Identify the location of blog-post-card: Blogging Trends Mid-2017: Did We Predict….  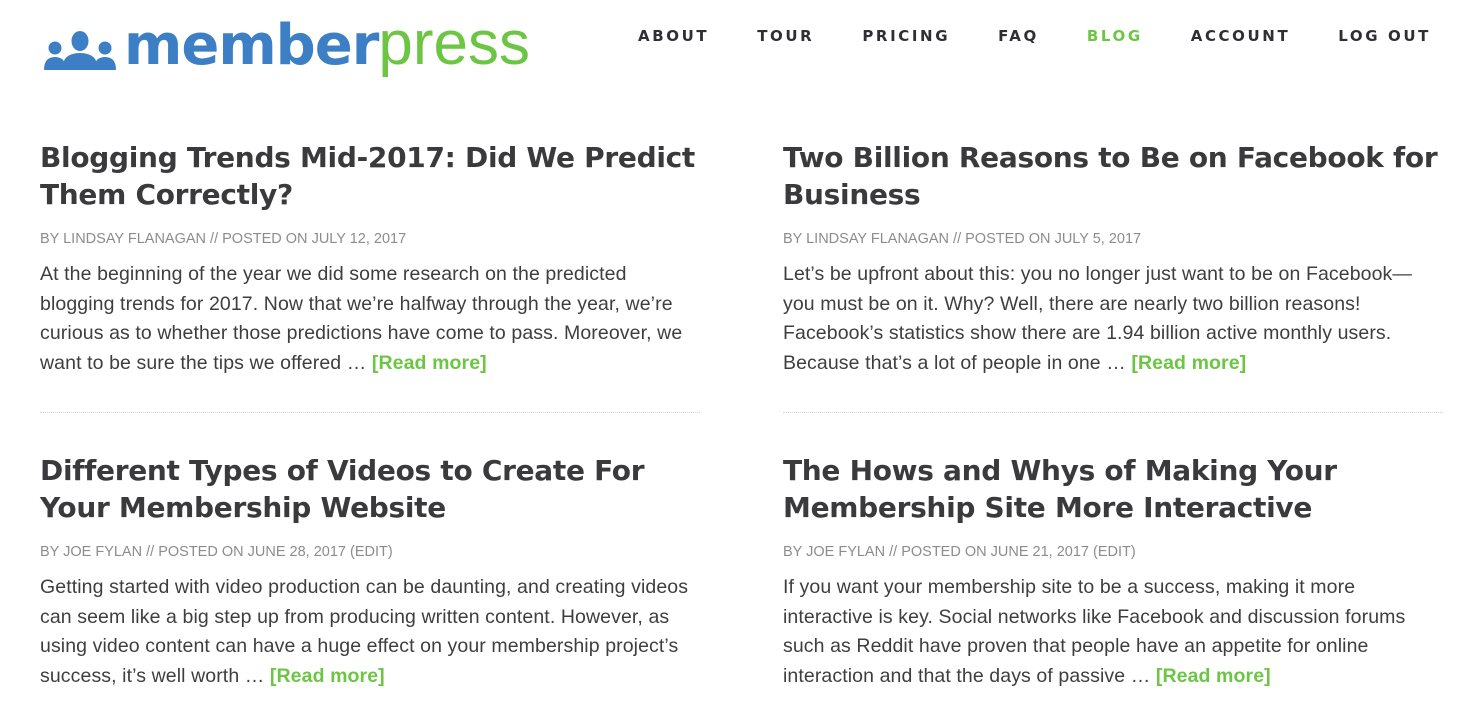
(370, 258).